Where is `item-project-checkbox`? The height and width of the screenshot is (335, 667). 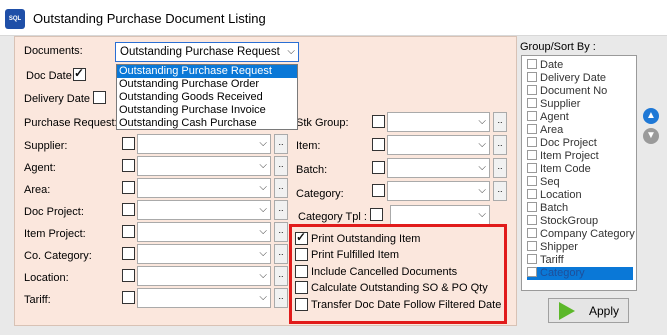 item-project-checkbox is located at coordinates (128, 231).